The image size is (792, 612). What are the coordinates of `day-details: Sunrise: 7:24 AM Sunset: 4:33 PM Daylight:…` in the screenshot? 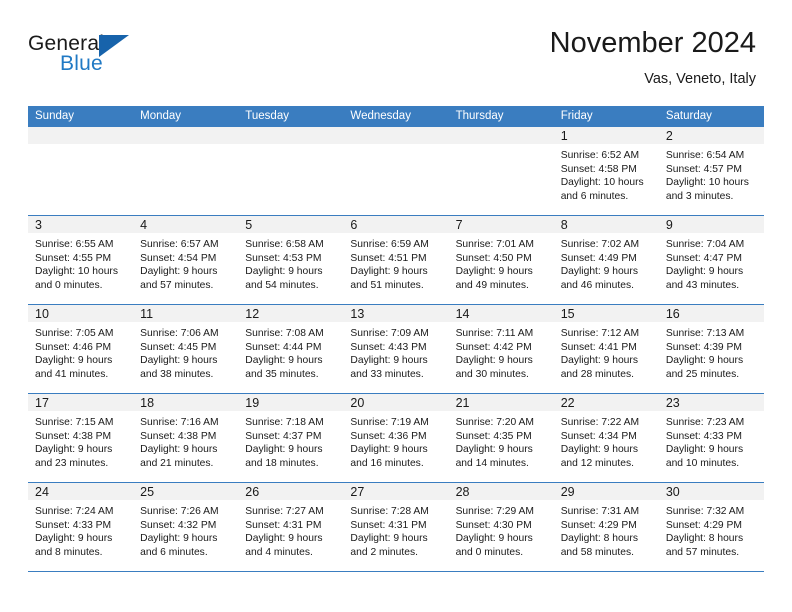 It's located at (80, 530).